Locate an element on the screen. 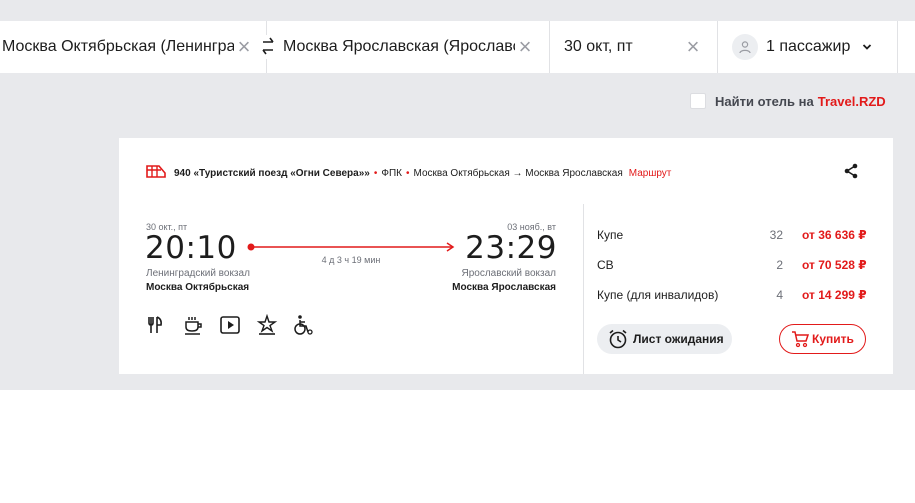 The height and width of the screenshot is (503, 915). cart-icon is located at coordinates (801, 339).